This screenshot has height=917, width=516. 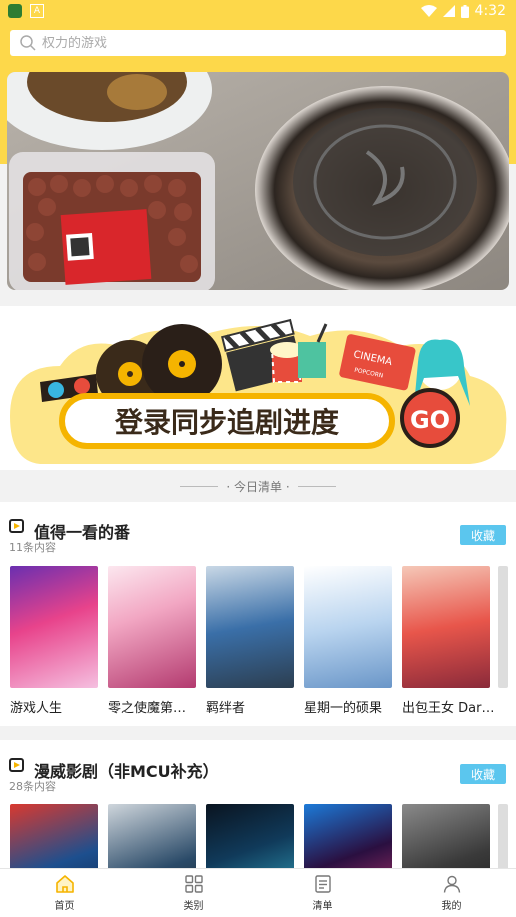 What do you see at coordinates (451, 906) in the screenshot?
I see `tab-label: 我的` at bounding box center [451, 906].